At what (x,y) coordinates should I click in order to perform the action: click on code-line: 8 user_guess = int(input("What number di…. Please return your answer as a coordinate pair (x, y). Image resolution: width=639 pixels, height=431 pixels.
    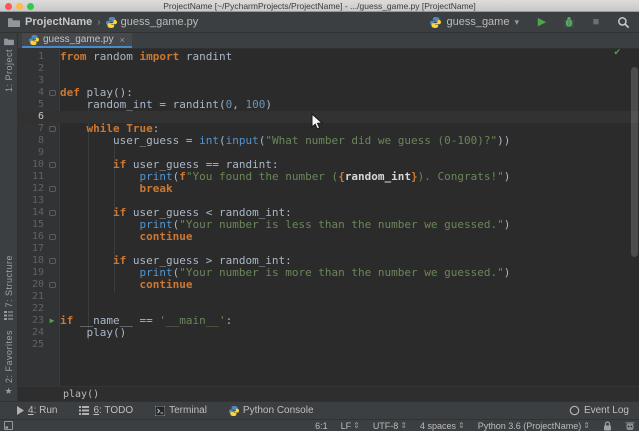
    Looking at the image, I should click on (328, 141).